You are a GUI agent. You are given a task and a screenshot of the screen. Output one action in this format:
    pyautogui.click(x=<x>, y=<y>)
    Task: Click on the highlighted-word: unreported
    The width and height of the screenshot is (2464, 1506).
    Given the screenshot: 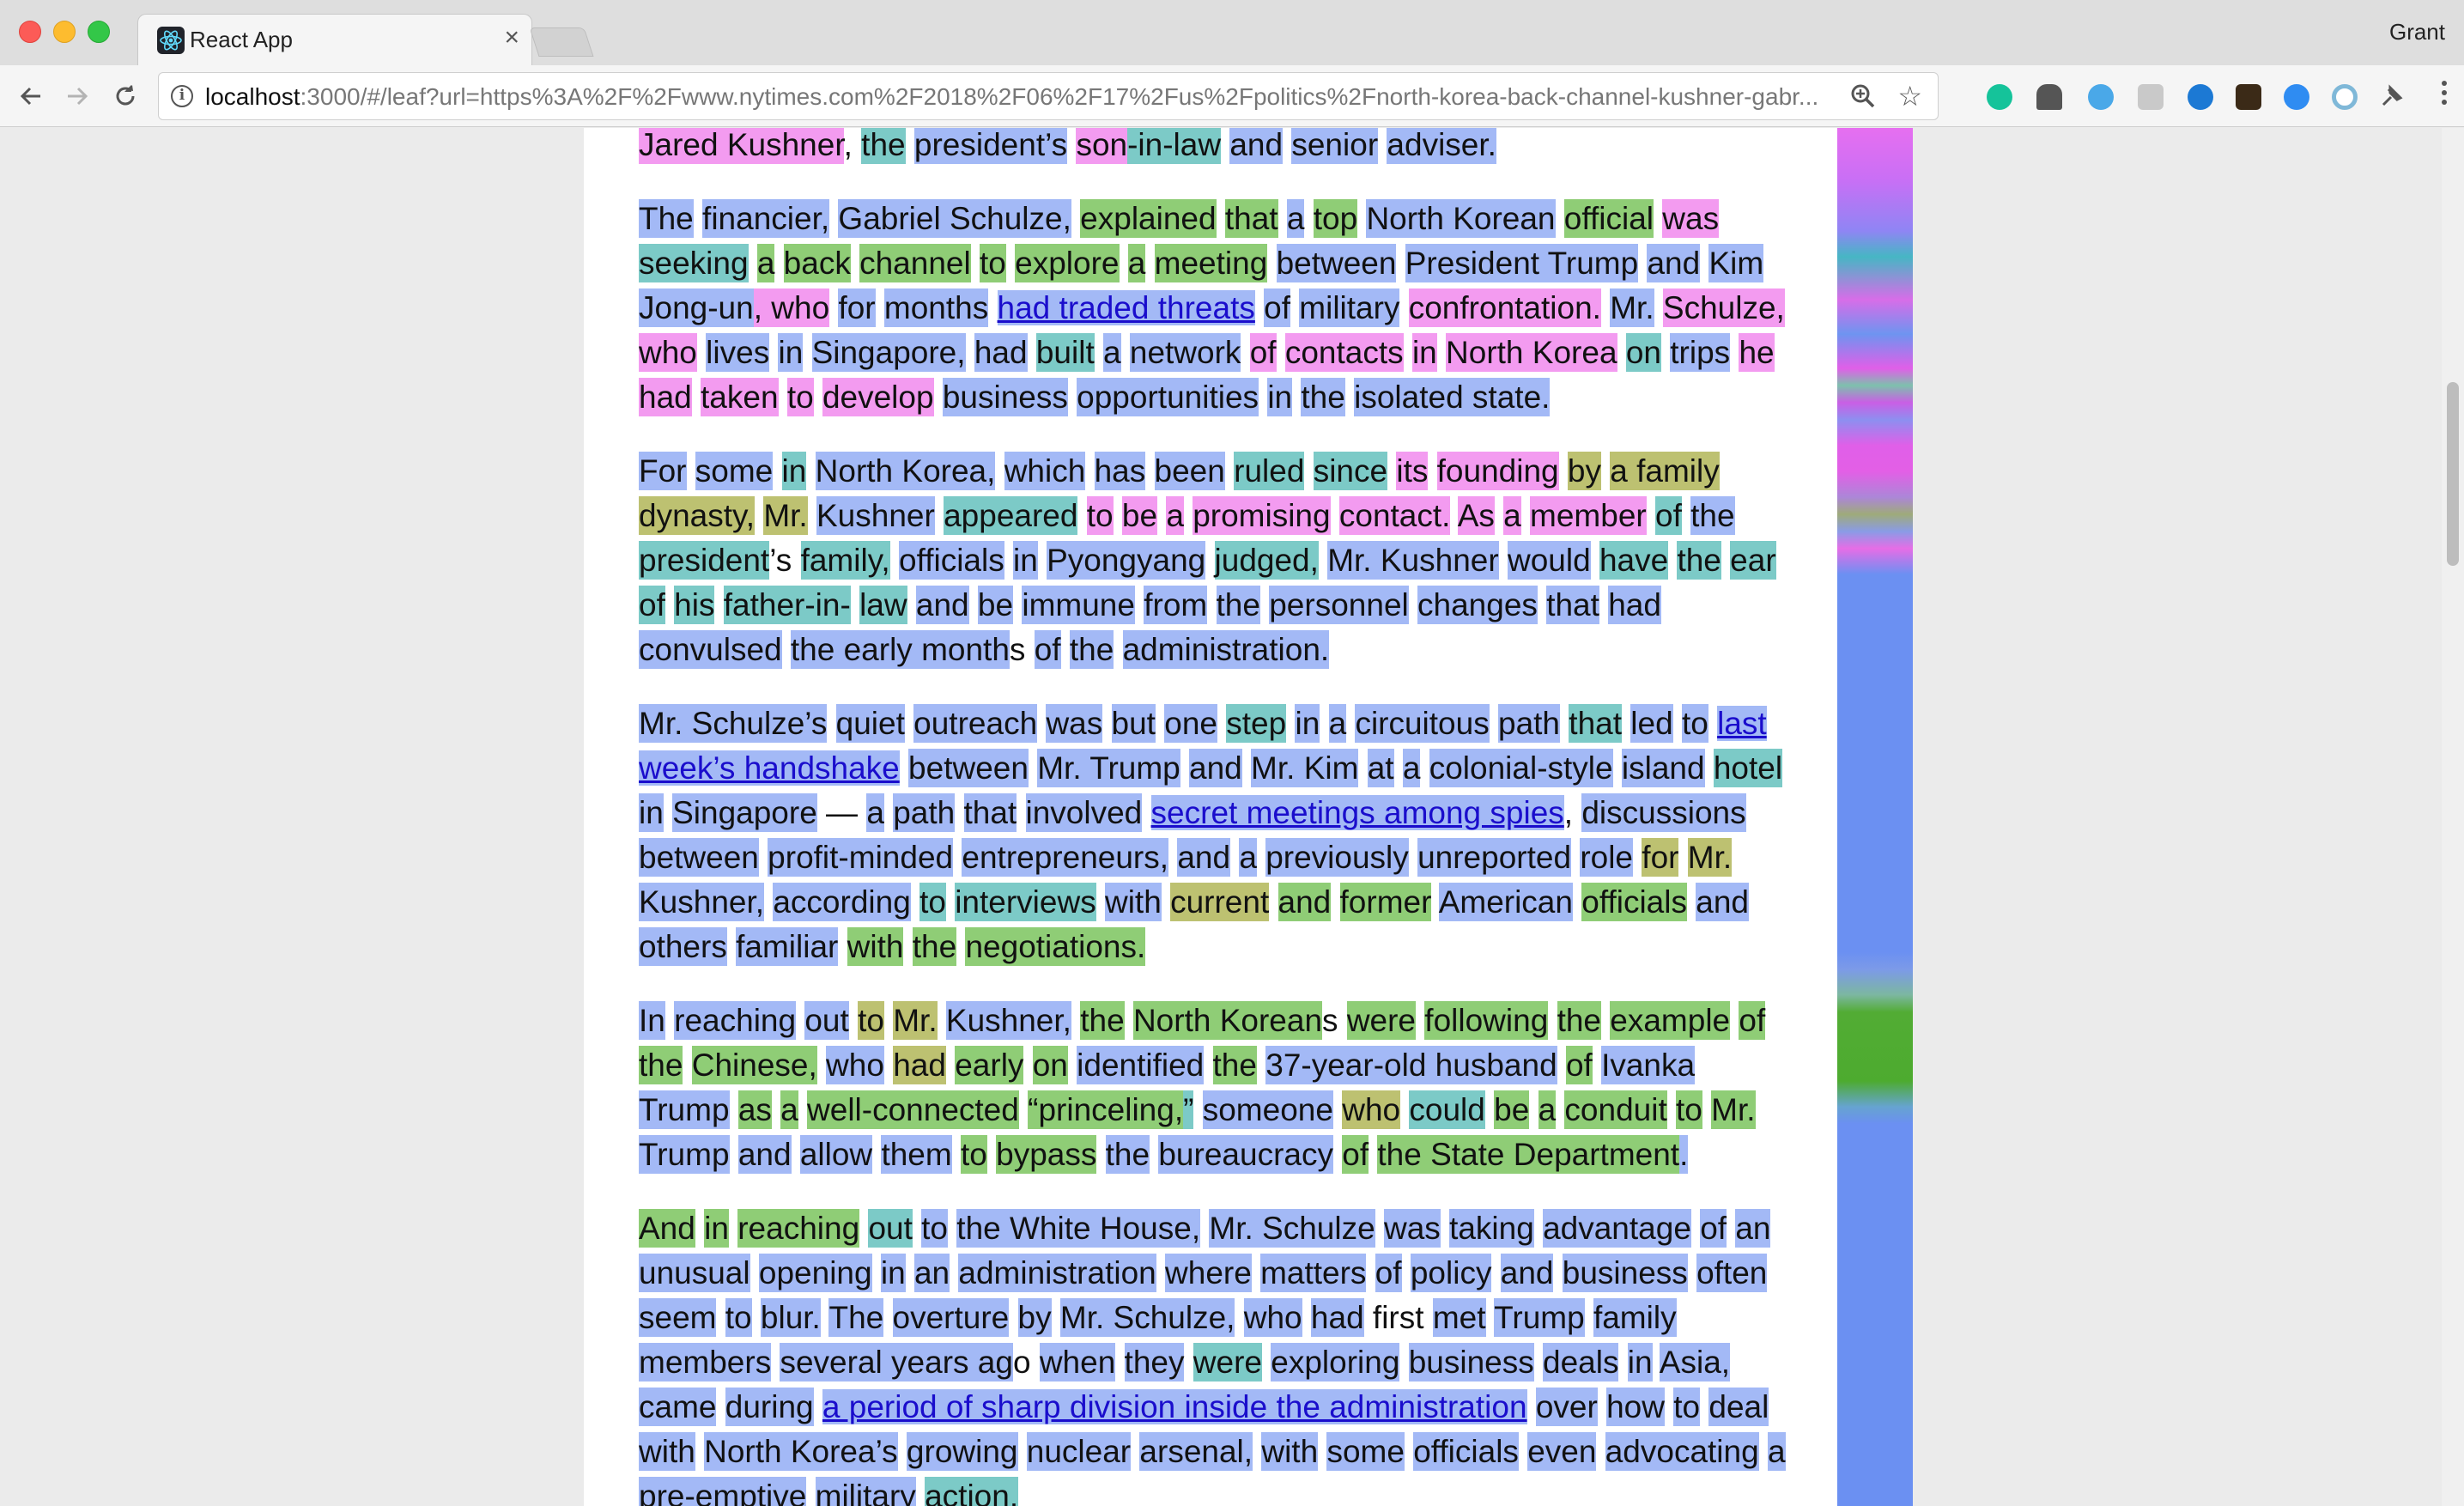 What is the action you would take?
    pyautogui.click(x=1494, y=858)
    